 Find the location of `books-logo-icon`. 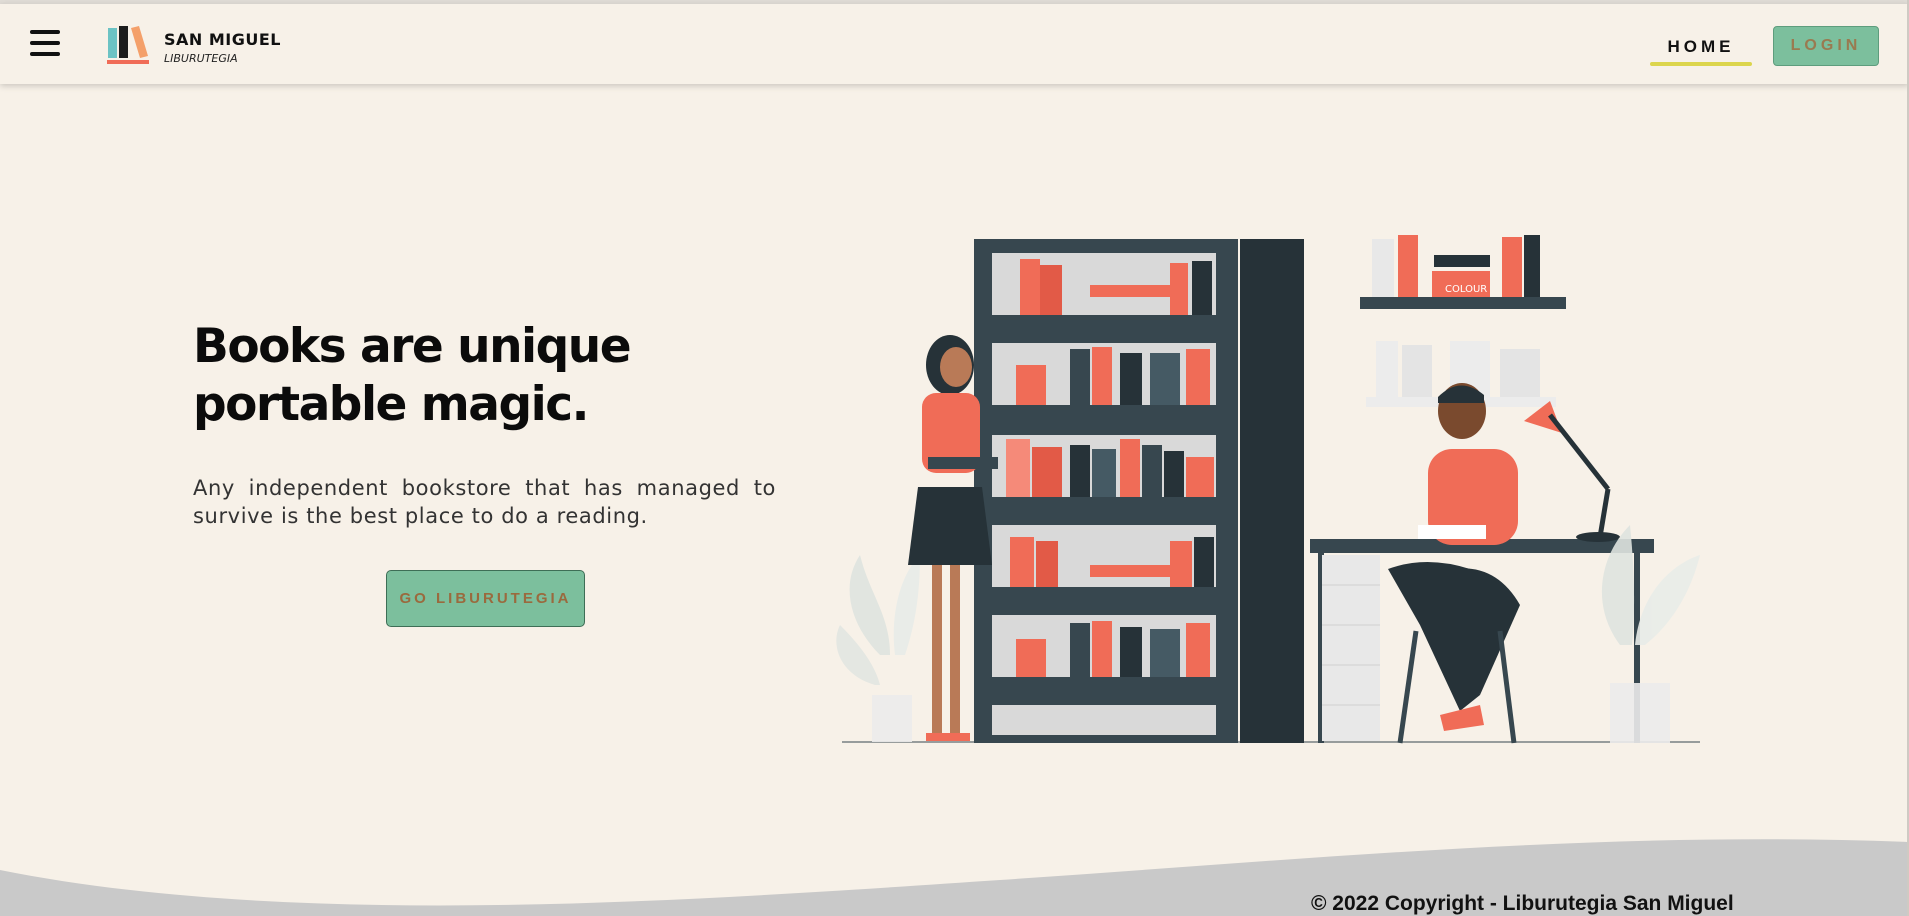

books-logo-icon is located at coordinates (129, 45).